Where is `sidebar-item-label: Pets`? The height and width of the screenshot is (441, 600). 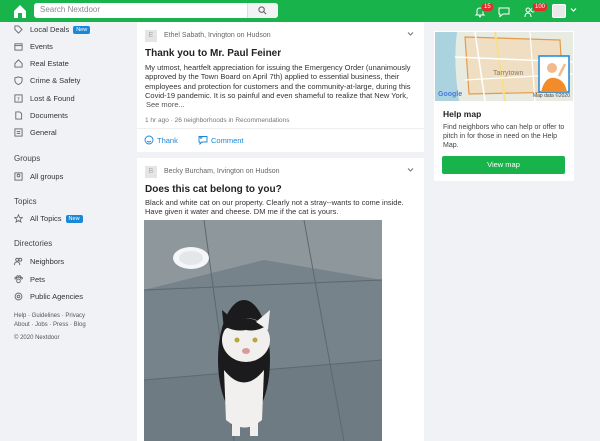
sidebar-item-label: Pets is located at coordinates (38, 279).